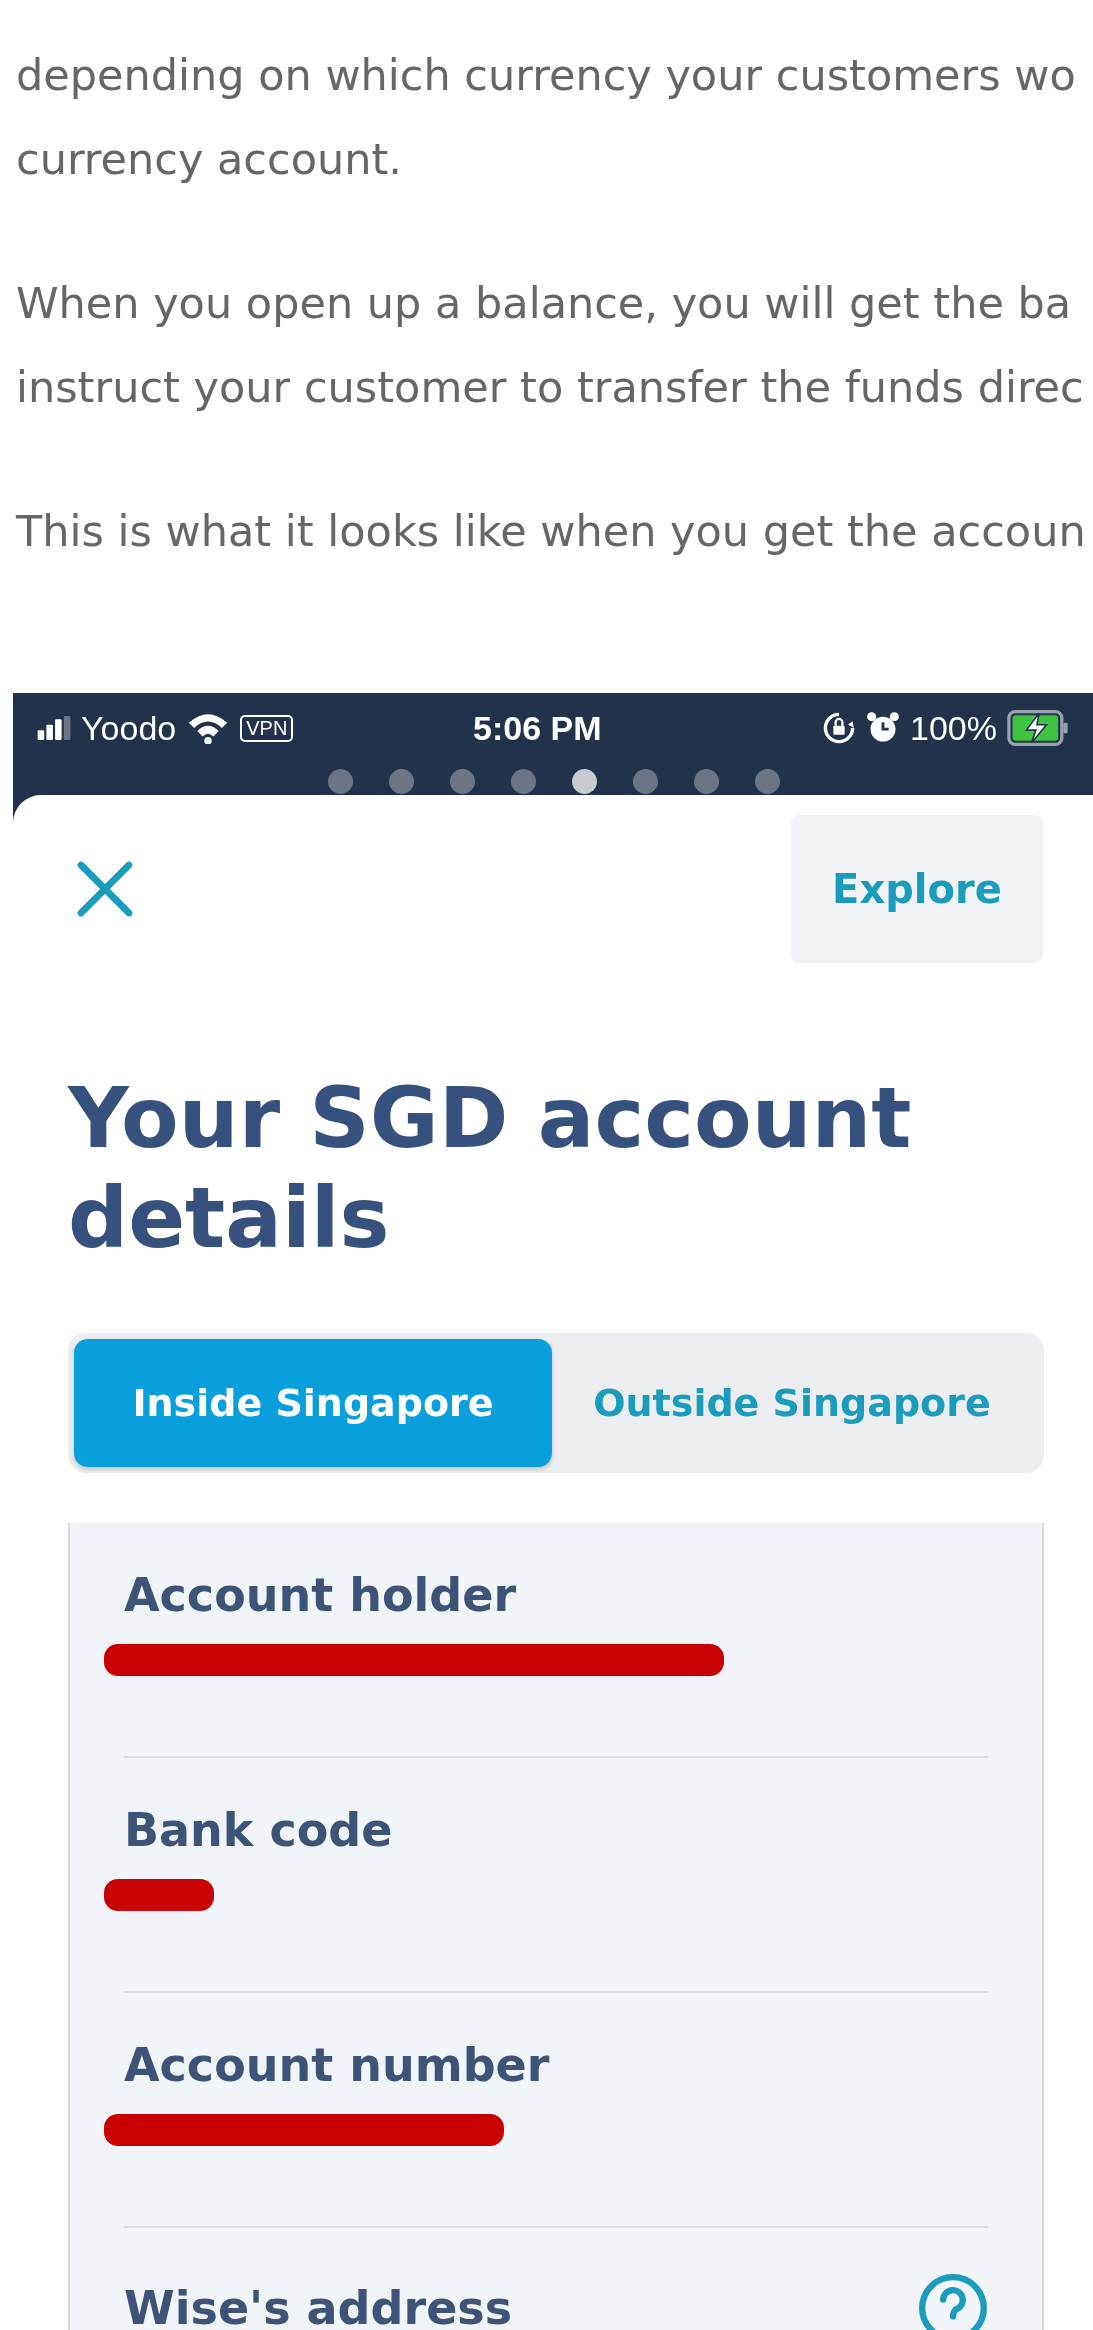 The width and height of the screenshot is (1093, 2330). What do you see at coordinates (320, 1595) in the screenshot?
I see `field-label: Account holder` at bounding box center [320, 1595].